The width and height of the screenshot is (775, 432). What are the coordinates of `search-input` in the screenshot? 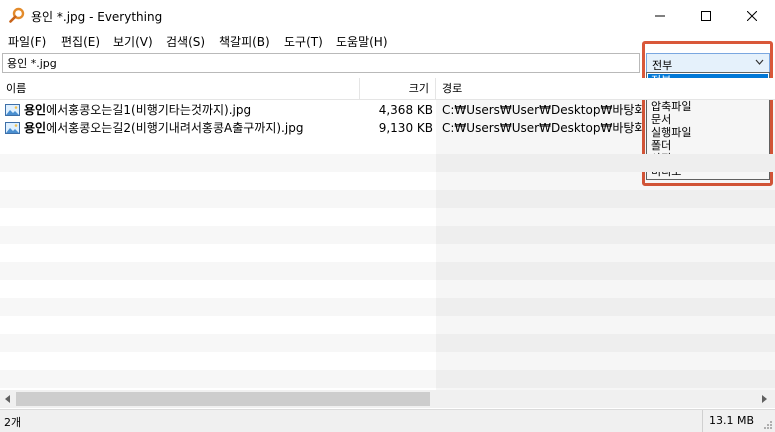 It's located at (321, 63).